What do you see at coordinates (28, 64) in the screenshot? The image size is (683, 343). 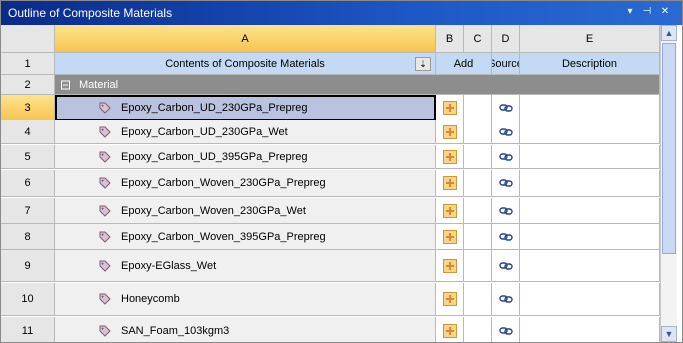 I see `row-number: 1` at bounding box center [28, 64].